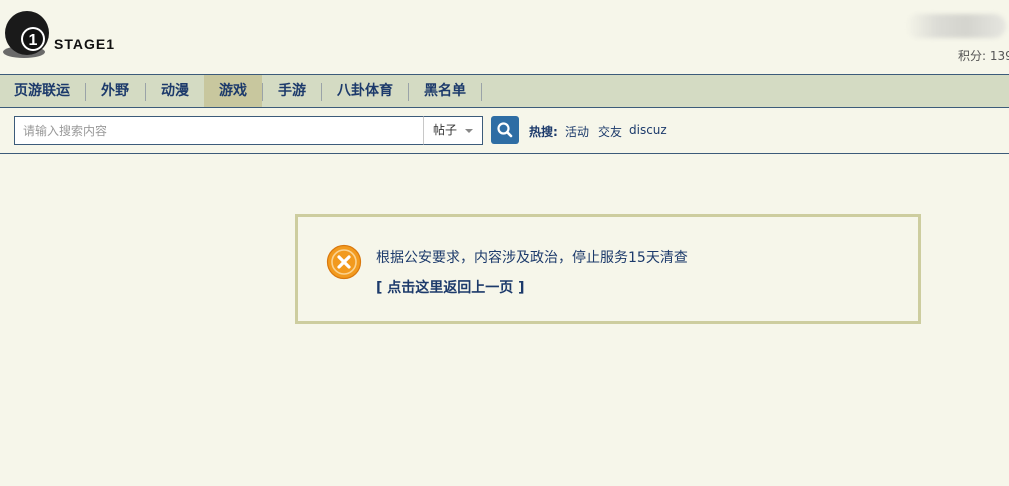 The image size is (1009, 486). Describe the element at coordinates (218, 130) in the screenshot. I see `search-input` at that location.